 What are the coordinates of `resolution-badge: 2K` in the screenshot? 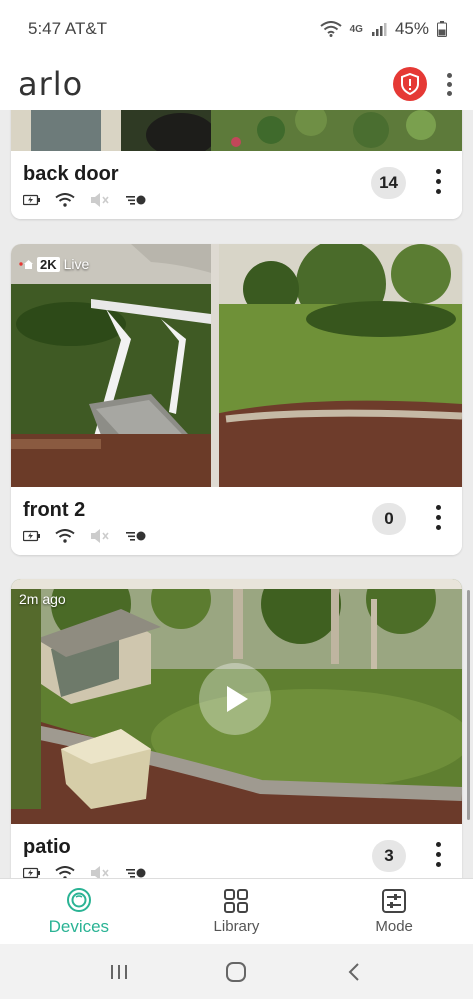 It's located at (48, 264).